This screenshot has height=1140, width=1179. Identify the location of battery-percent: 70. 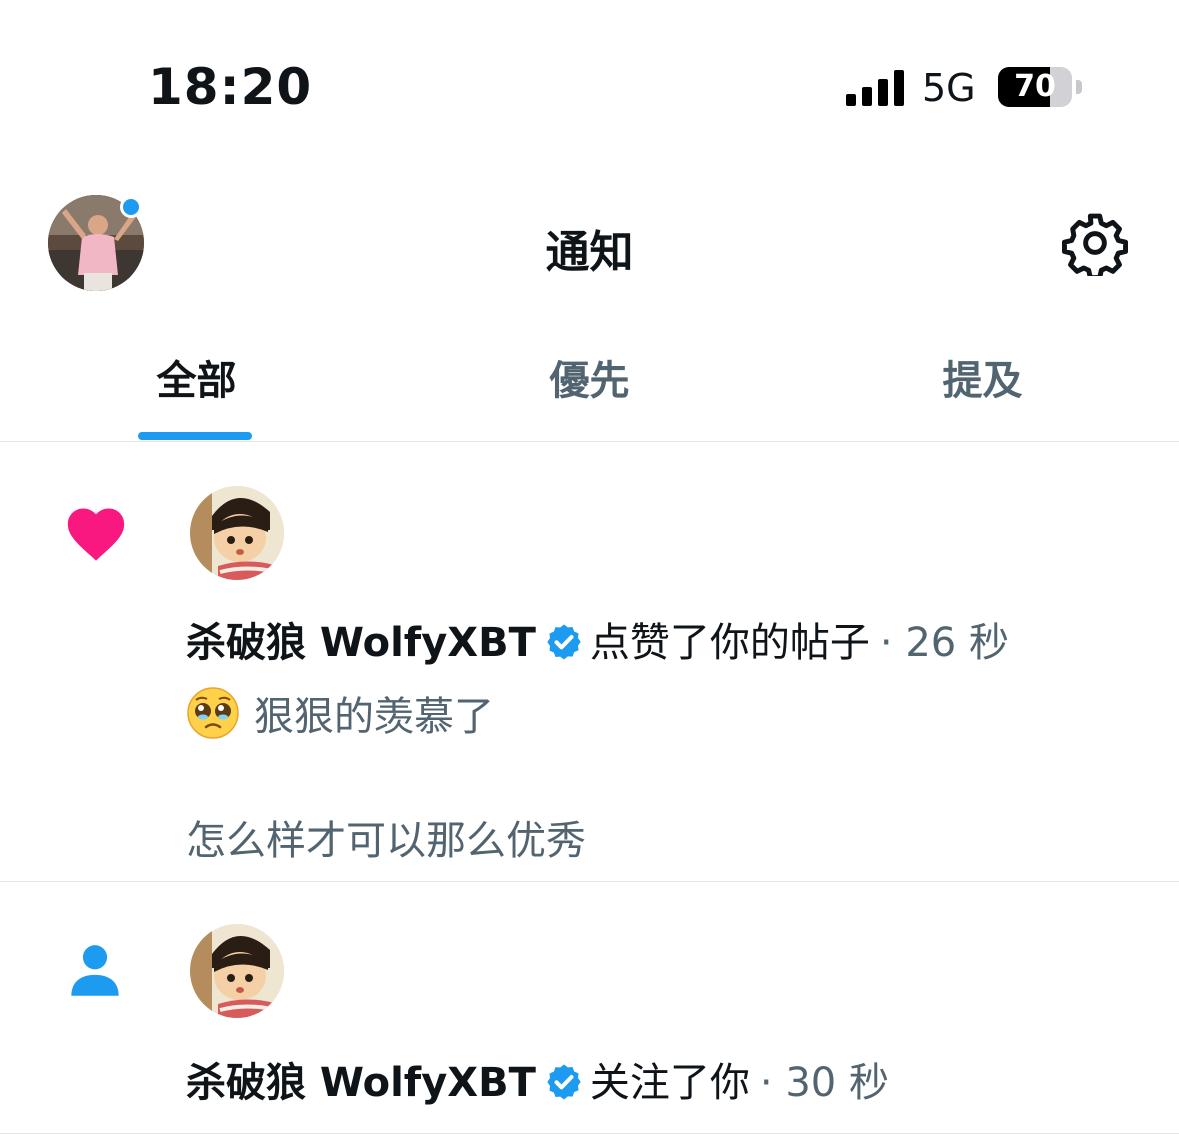
(1035, 86).